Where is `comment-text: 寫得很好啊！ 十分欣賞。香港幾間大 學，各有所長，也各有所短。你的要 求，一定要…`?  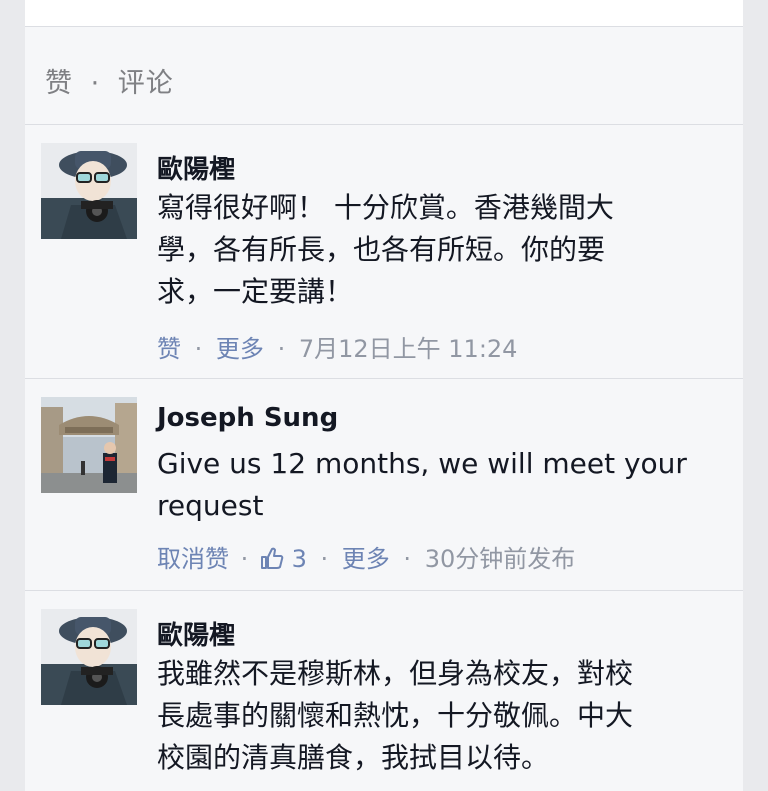 comment-text: 寫得很好啊！ 十分欣賞。香港幾間大 學，各有所長，也各有所短。你的要 求，一定要… is located at coordinates (447, 250).